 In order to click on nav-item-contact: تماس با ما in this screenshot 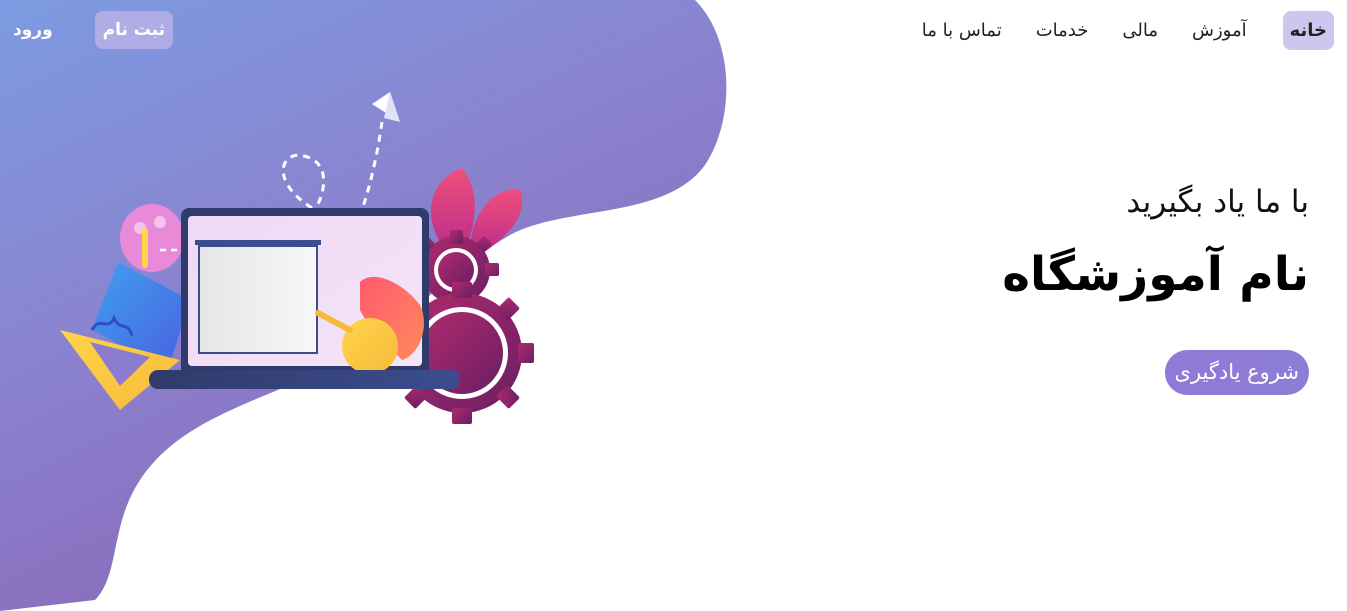, I will do `click(962, 30)`.